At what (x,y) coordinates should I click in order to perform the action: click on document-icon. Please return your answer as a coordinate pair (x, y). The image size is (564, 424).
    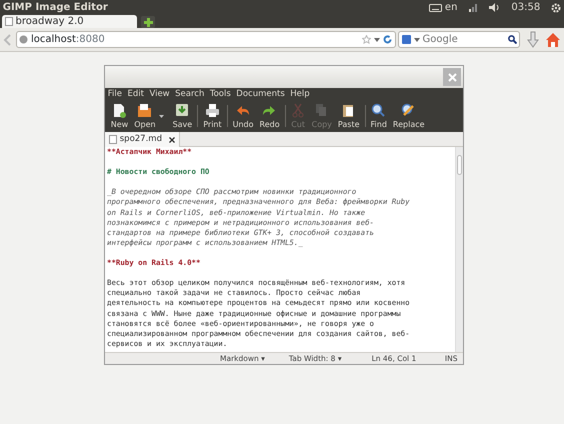
    Looking at the image, I should click on (113, 139).